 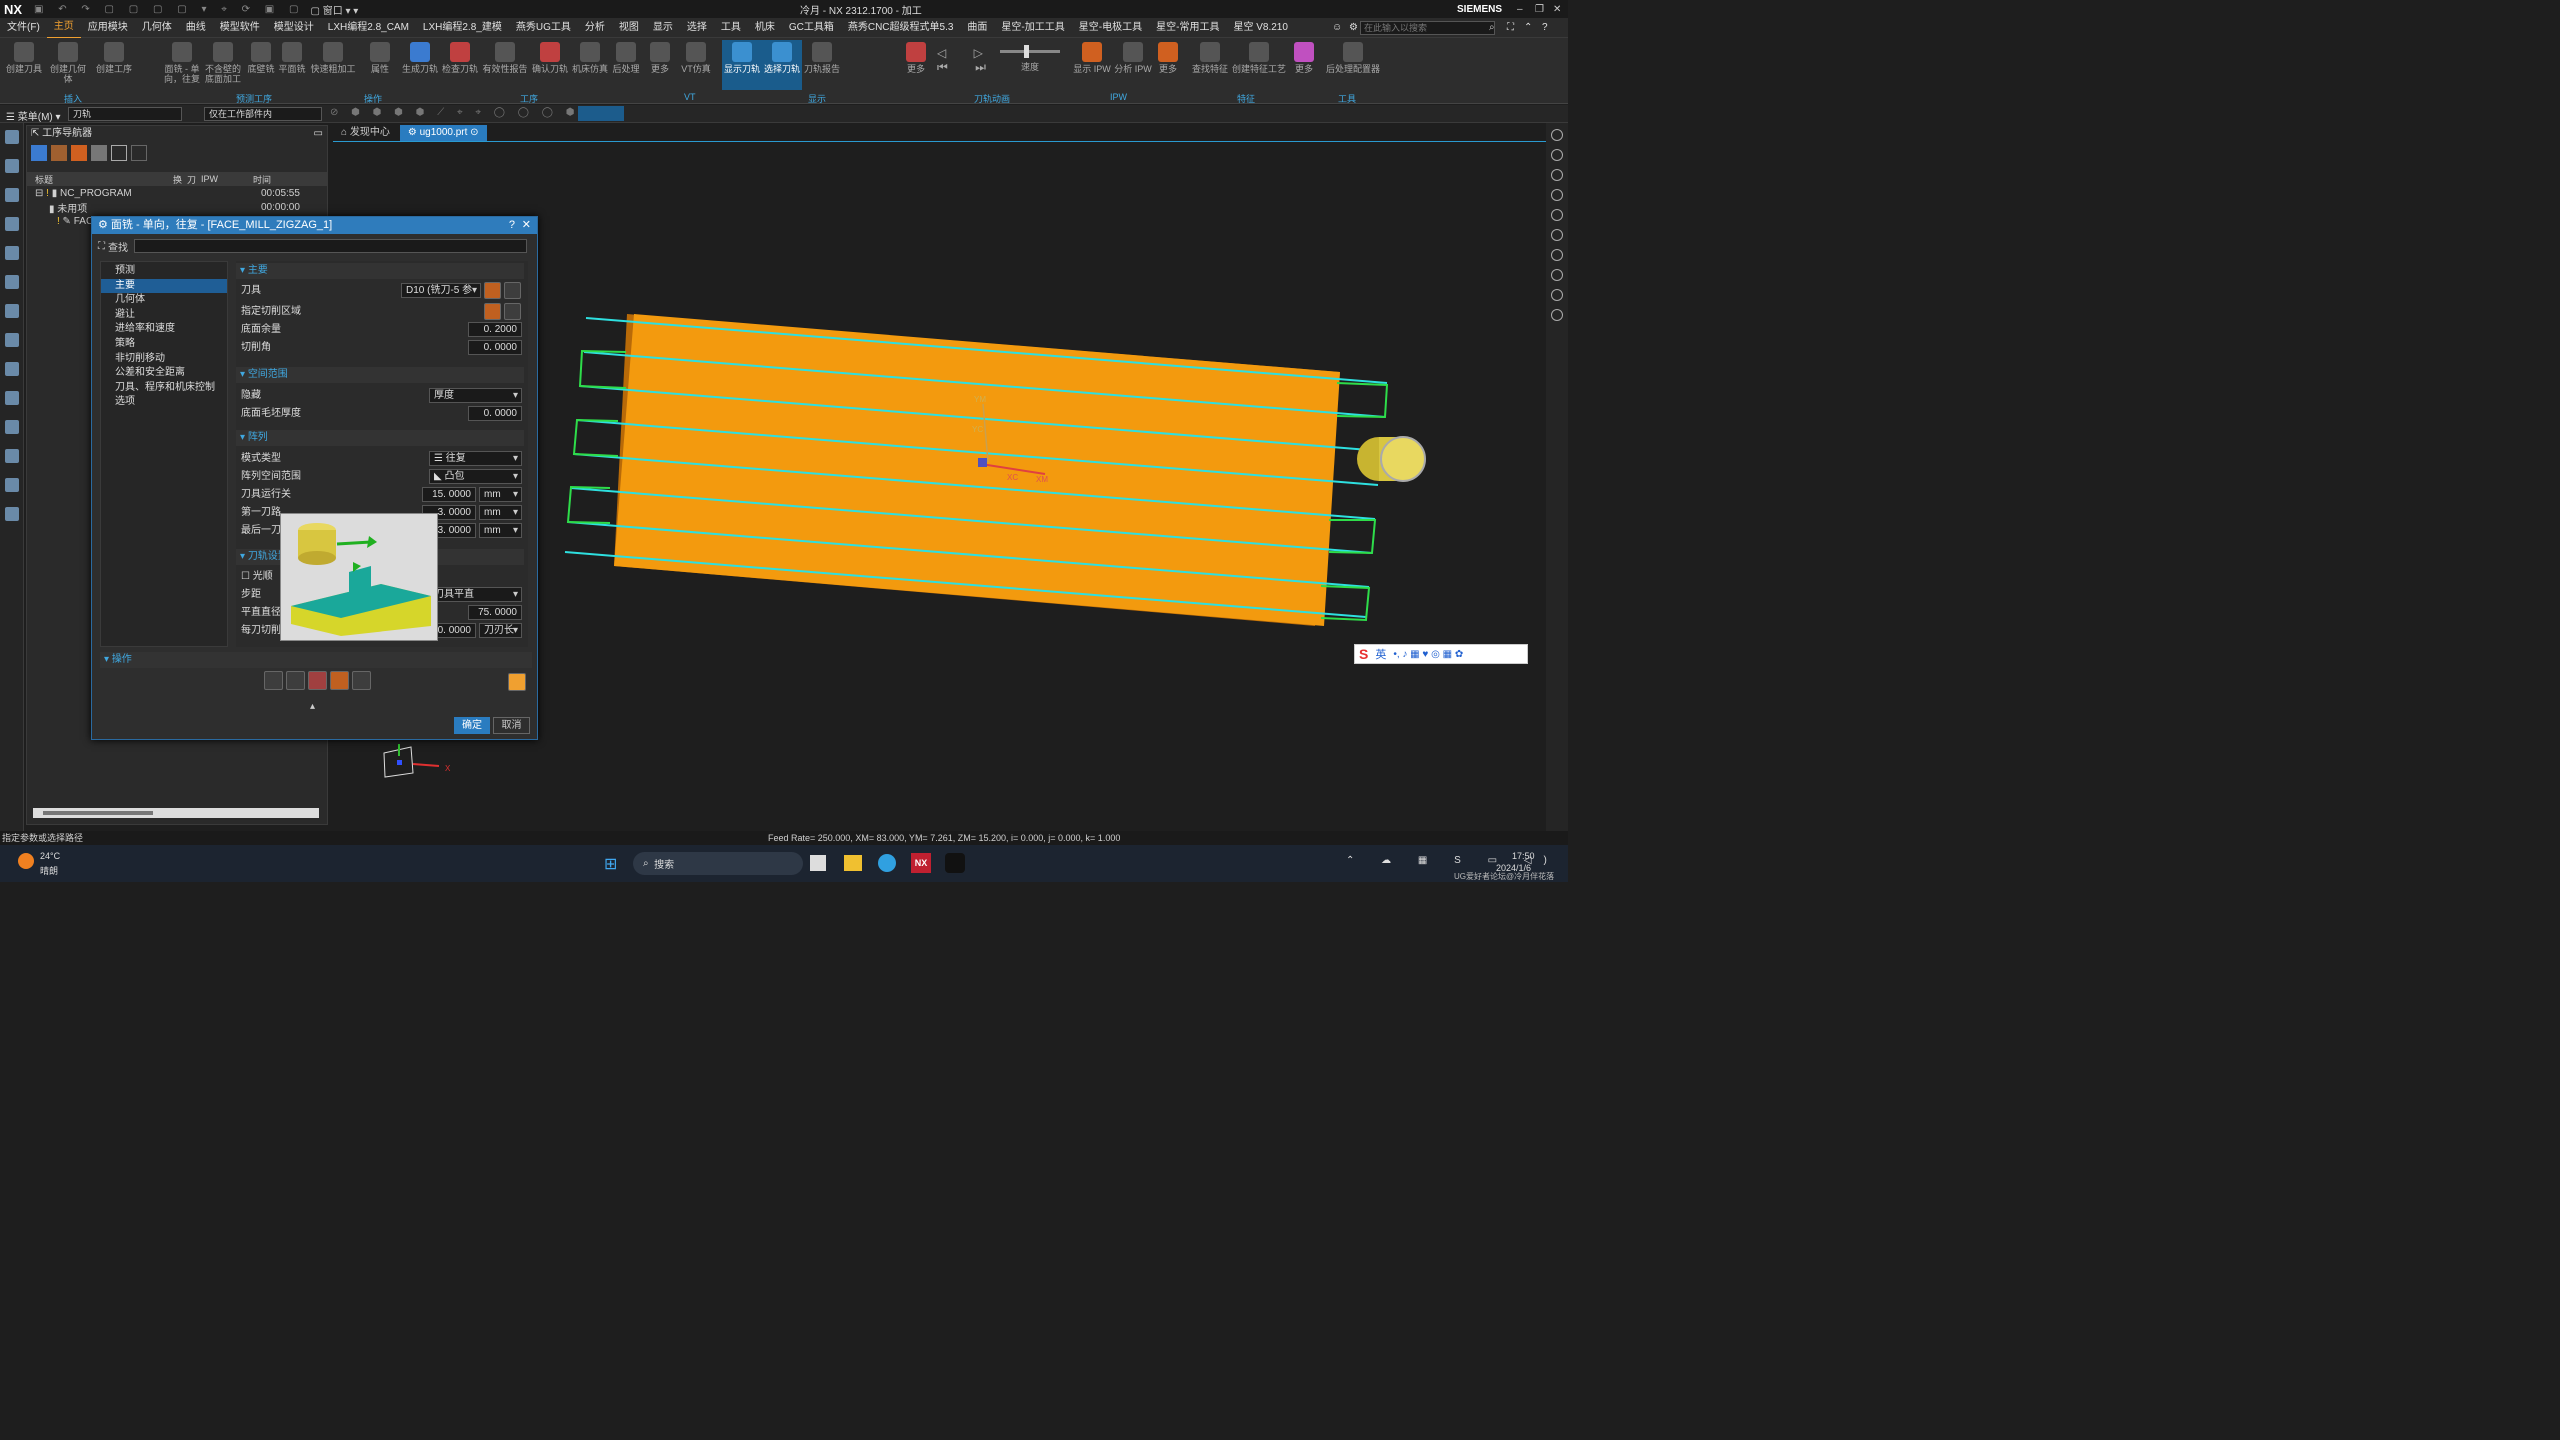 I want to click on show-toolpath-button: 显示刀轨, so click(x=742, y=65).